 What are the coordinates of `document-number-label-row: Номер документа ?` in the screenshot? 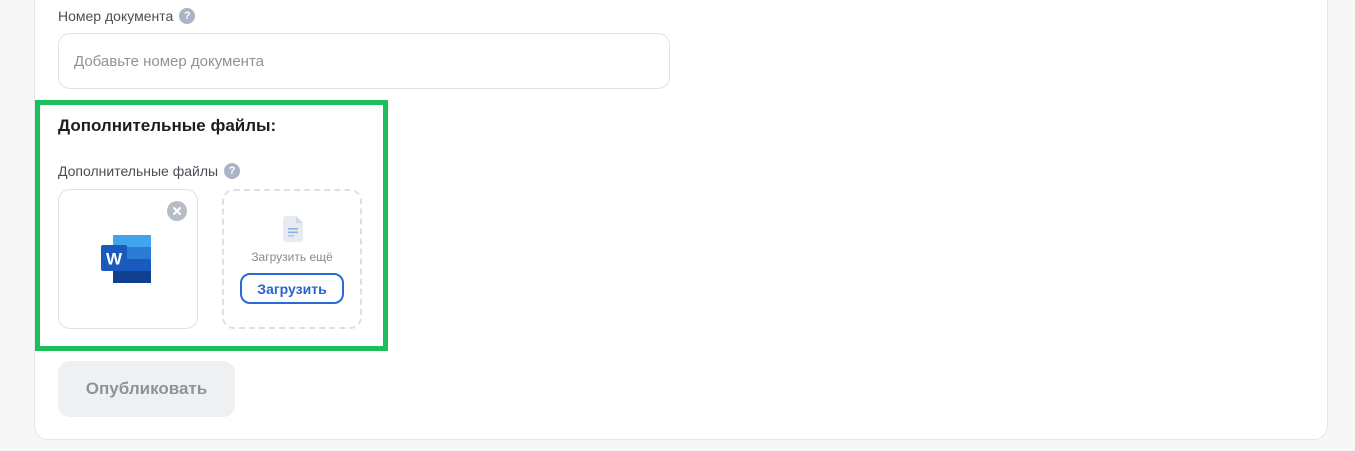 It's located at (127, 16).